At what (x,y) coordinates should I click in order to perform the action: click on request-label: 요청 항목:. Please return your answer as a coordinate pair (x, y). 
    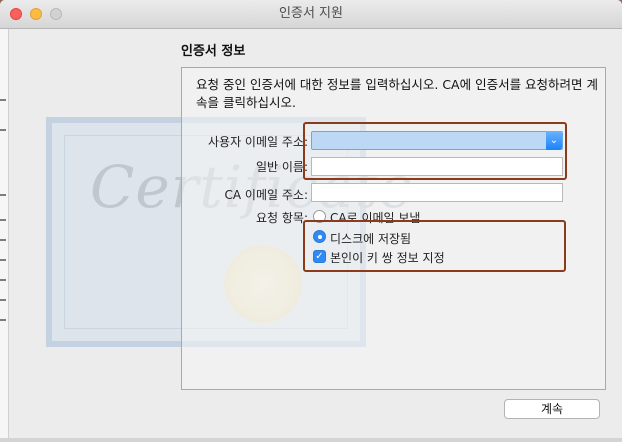
    Looking at the image, I should click on (281, 218).